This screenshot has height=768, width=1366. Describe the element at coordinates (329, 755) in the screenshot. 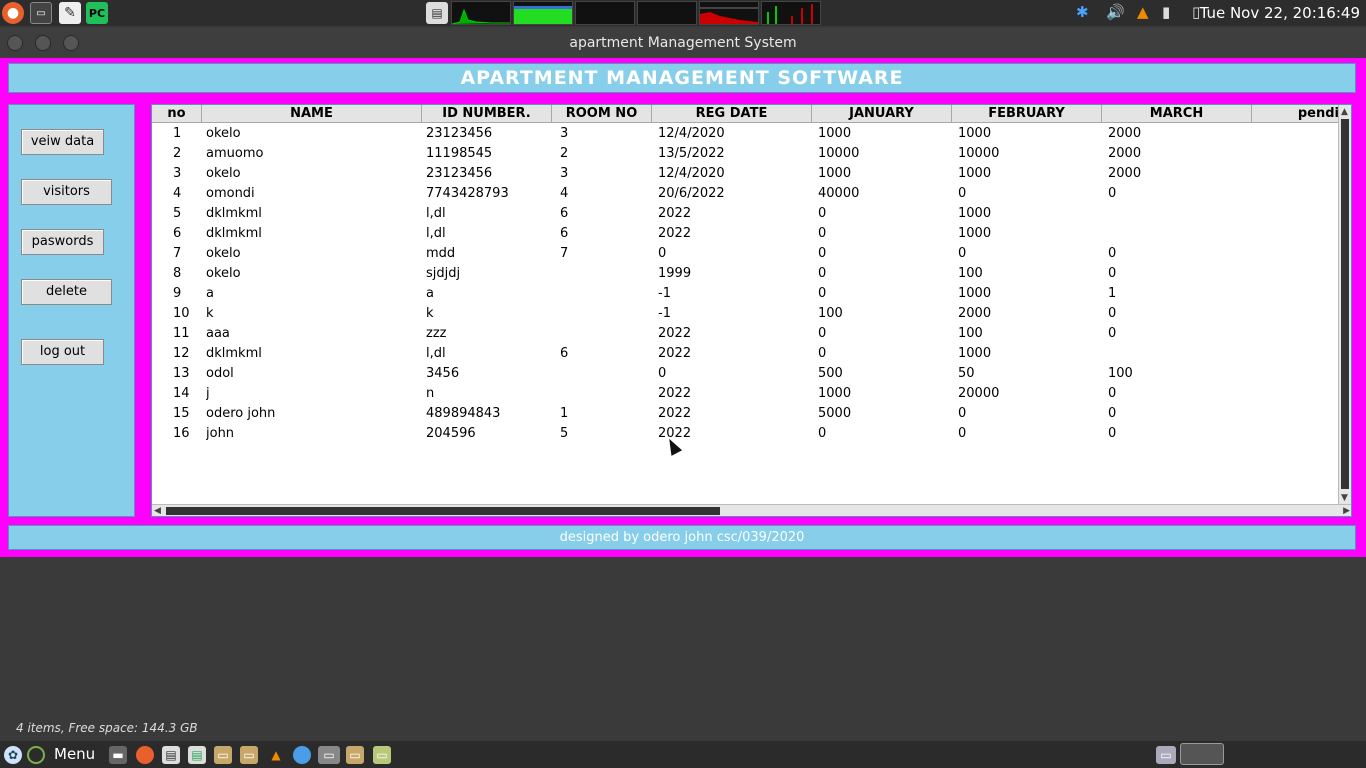

I see `taskbar-window-icon: ▭` at that location.